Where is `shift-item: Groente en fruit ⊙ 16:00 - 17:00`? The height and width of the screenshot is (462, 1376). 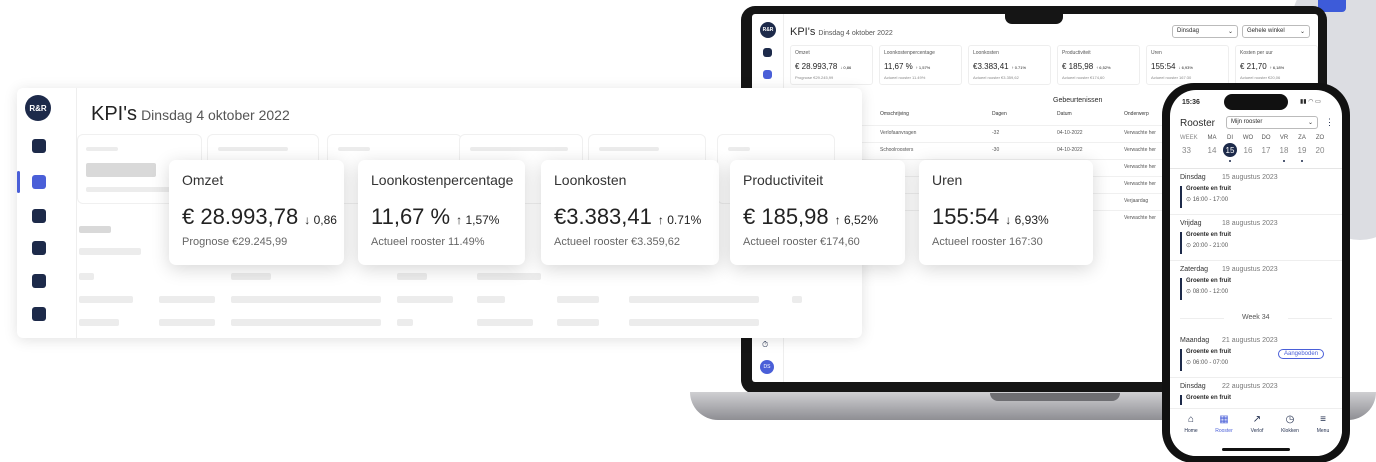 shift-item: Groente en fruit ⊙ 16:00 - 17:00 is located at coordinates (1205, 197).